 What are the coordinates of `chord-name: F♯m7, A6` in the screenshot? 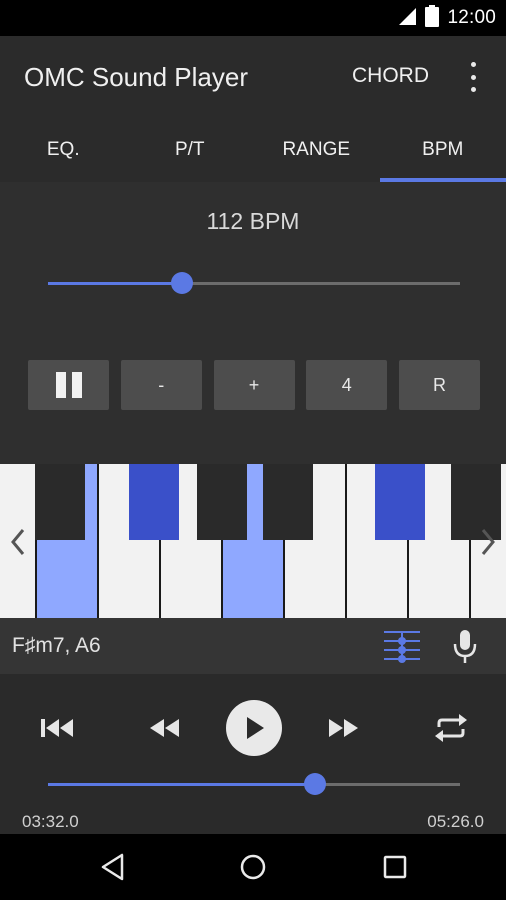 It's located at (56, 645).